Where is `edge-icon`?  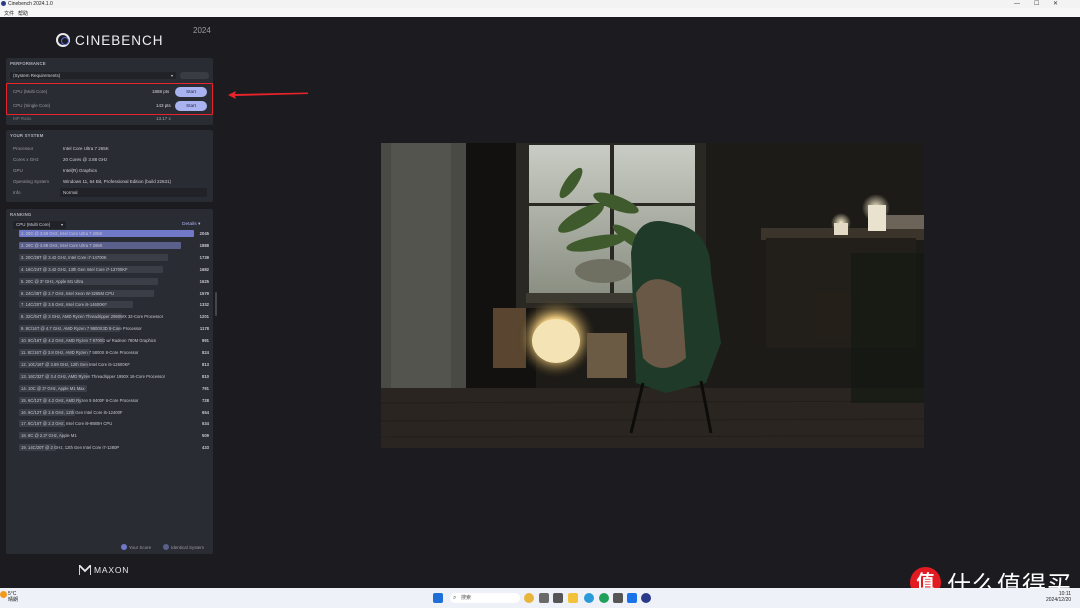
edge-icon is located at coordinates (589, 598).